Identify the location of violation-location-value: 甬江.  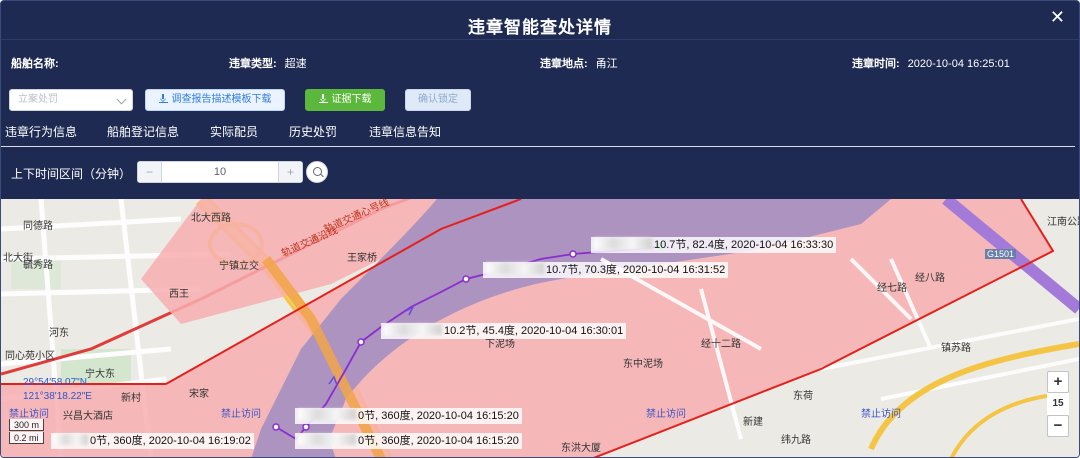
(606, 64).